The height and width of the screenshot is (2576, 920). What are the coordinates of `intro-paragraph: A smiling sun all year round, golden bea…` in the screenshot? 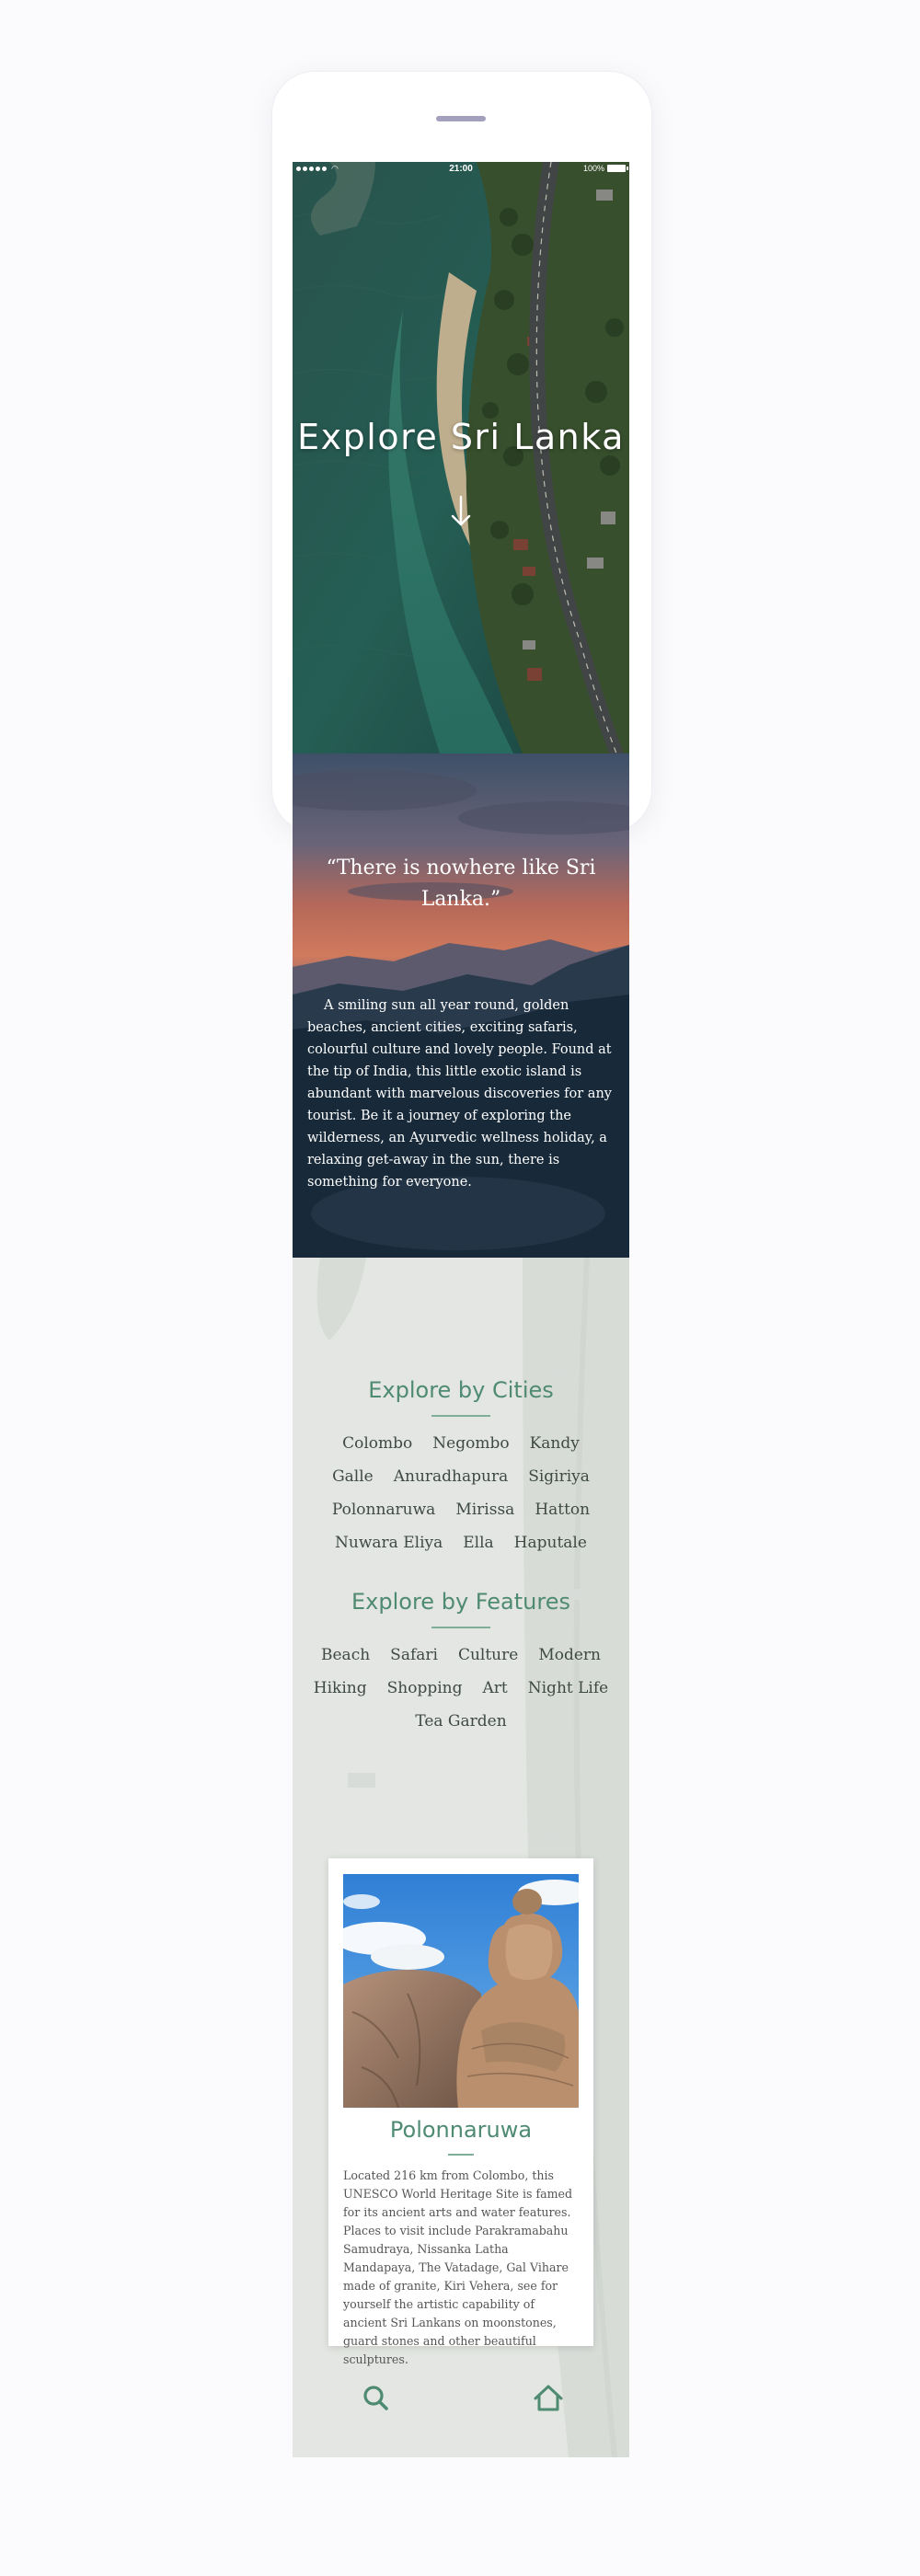 It's located at (459, 1094).